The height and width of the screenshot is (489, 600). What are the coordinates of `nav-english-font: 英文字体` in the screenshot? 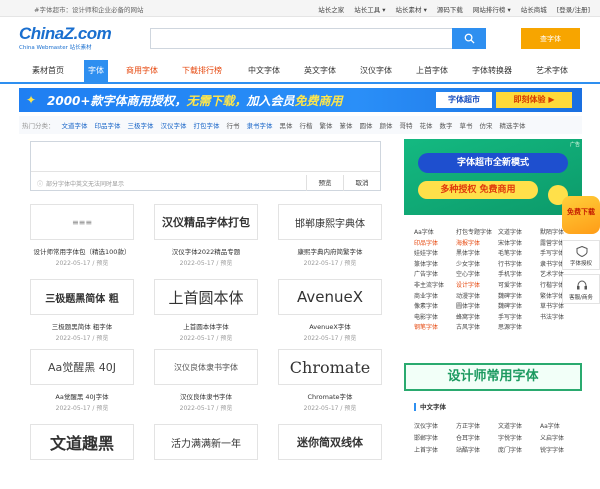 It's located at (320, 71).